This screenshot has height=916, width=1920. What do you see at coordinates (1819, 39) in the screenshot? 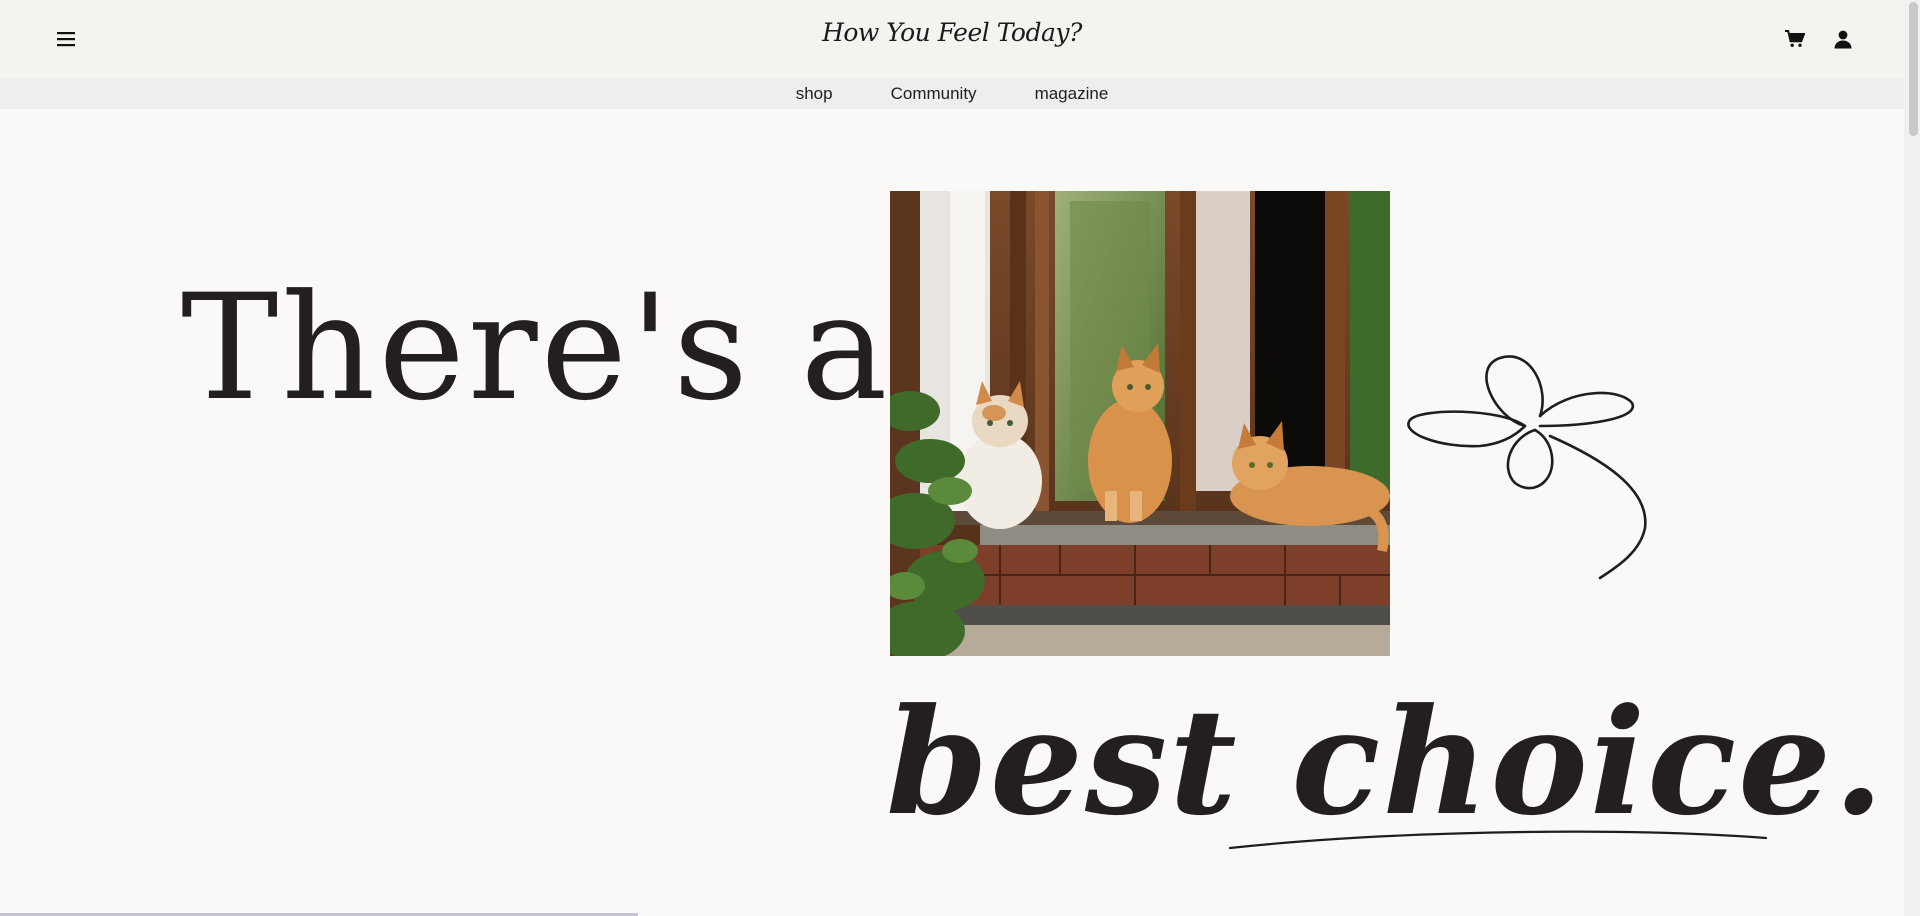
I see `header-actions` at bounding box center [1819, 39].